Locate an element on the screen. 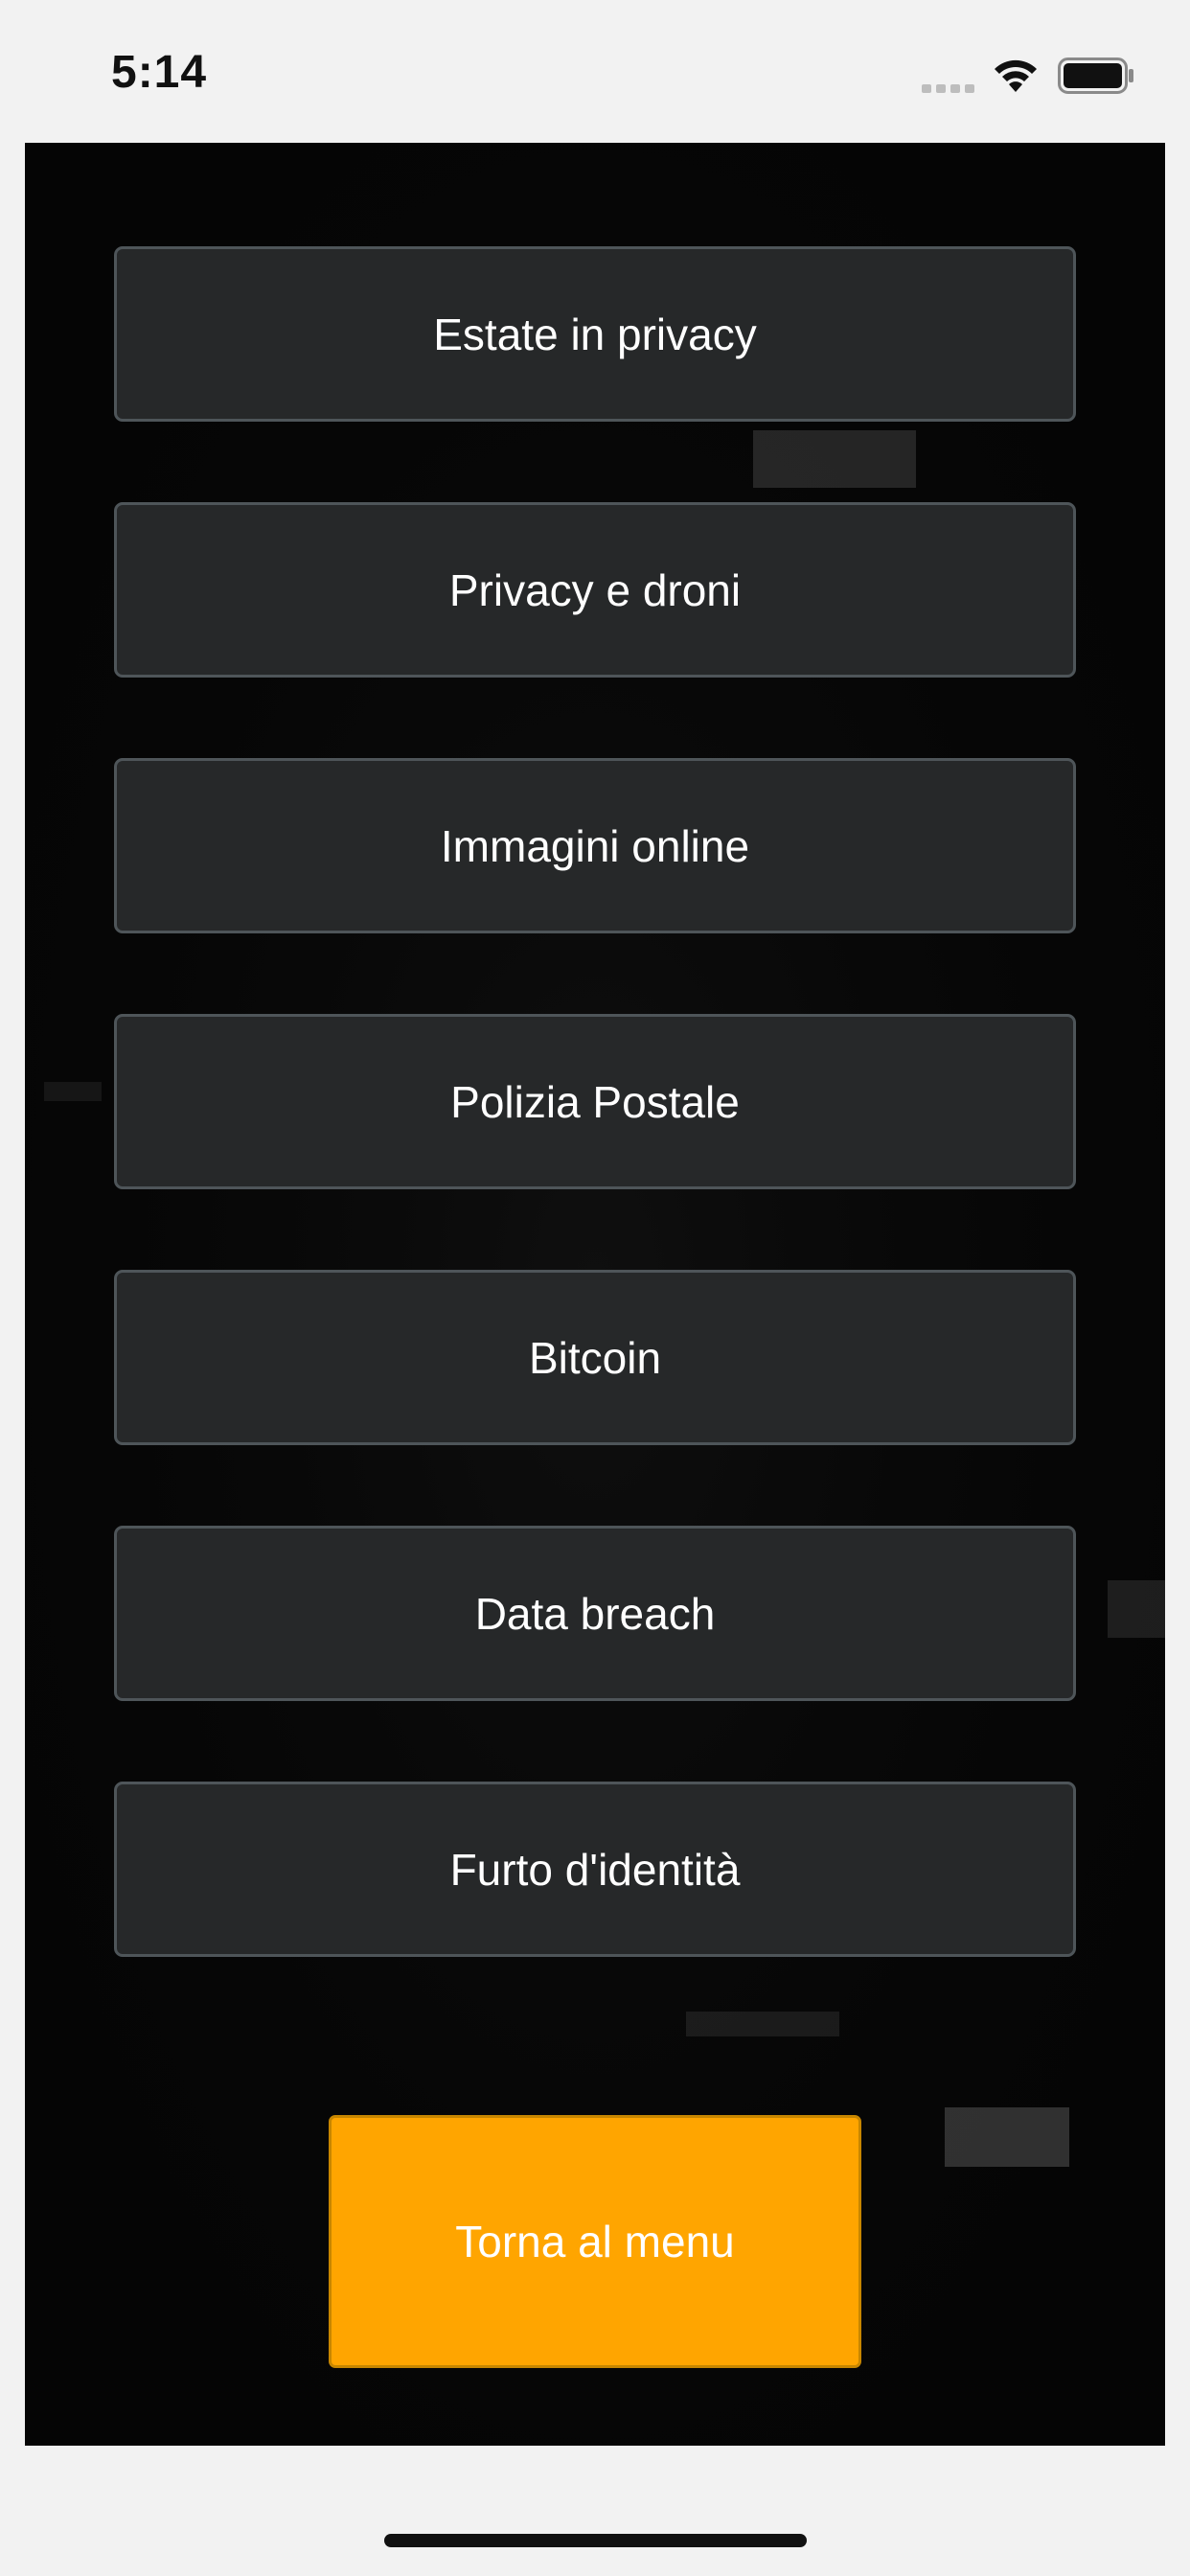  battery-icon is located at coordinates (1096, 76).